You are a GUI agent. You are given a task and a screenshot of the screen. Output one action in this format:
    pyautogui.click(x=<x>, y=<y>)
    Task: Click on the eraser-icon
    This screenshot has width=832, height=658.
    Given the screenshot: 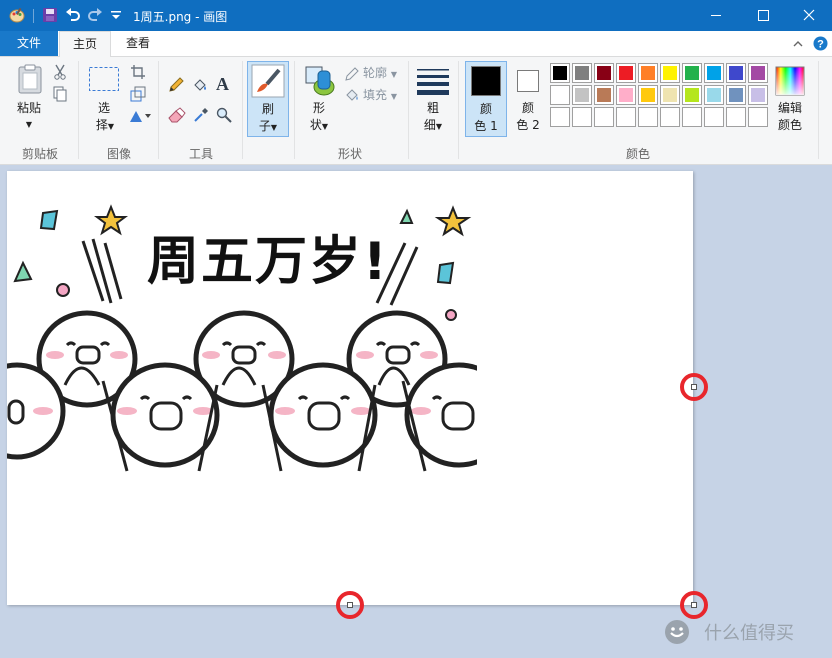 What is the action you would take?
    pyautogui.click(x=177, y=115)
    